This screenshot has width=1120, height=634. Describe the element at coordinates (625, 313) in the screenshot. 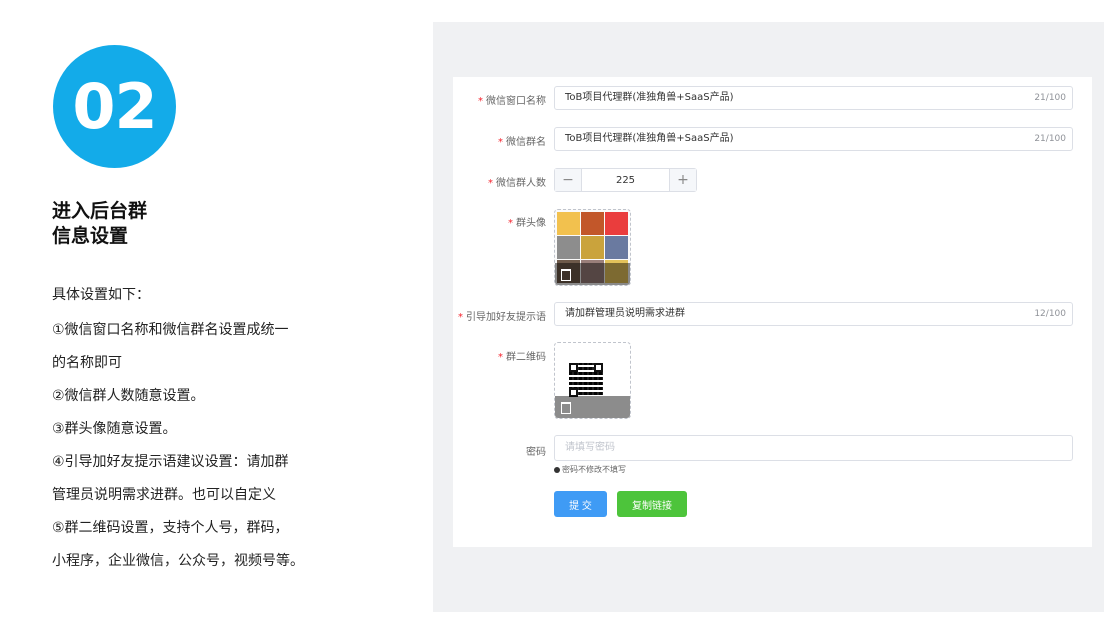

I see `input-value: 请加群管理员说明需求进群` at that location.